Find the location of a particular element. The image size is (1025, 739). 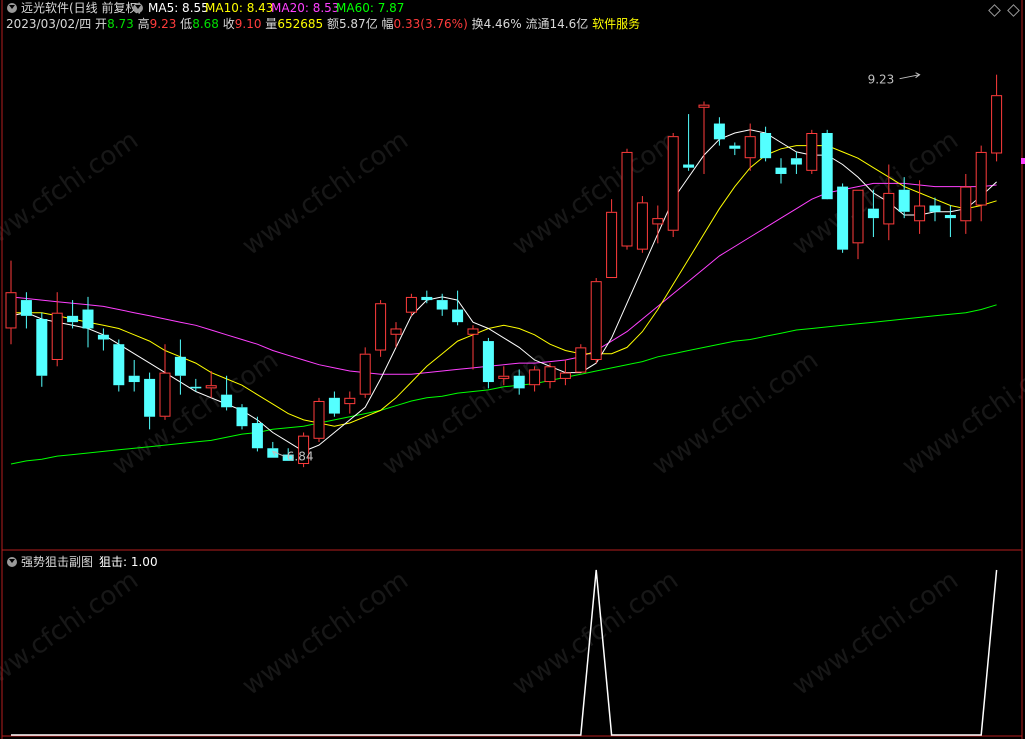

ma10-label: MA10: 8.43 is located at coordinates (239, 8).